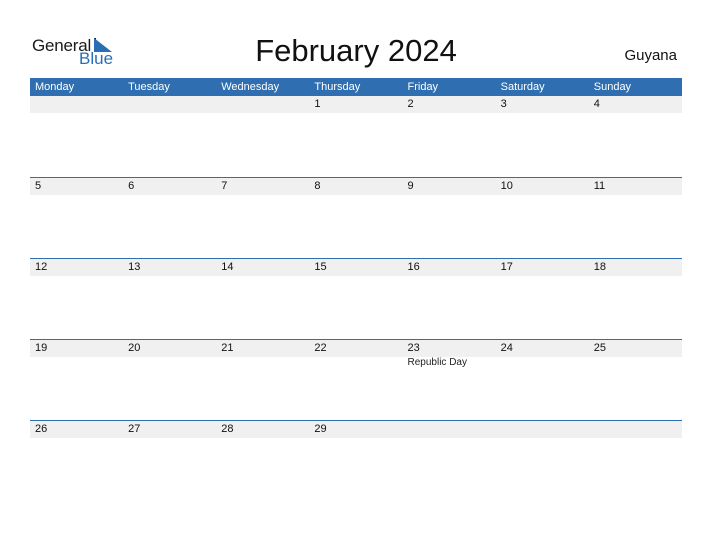 The image size is (712, 550). Describe the element at coordinates (76, 267) in the screenshot. I see `day-cell: 12` at that location.